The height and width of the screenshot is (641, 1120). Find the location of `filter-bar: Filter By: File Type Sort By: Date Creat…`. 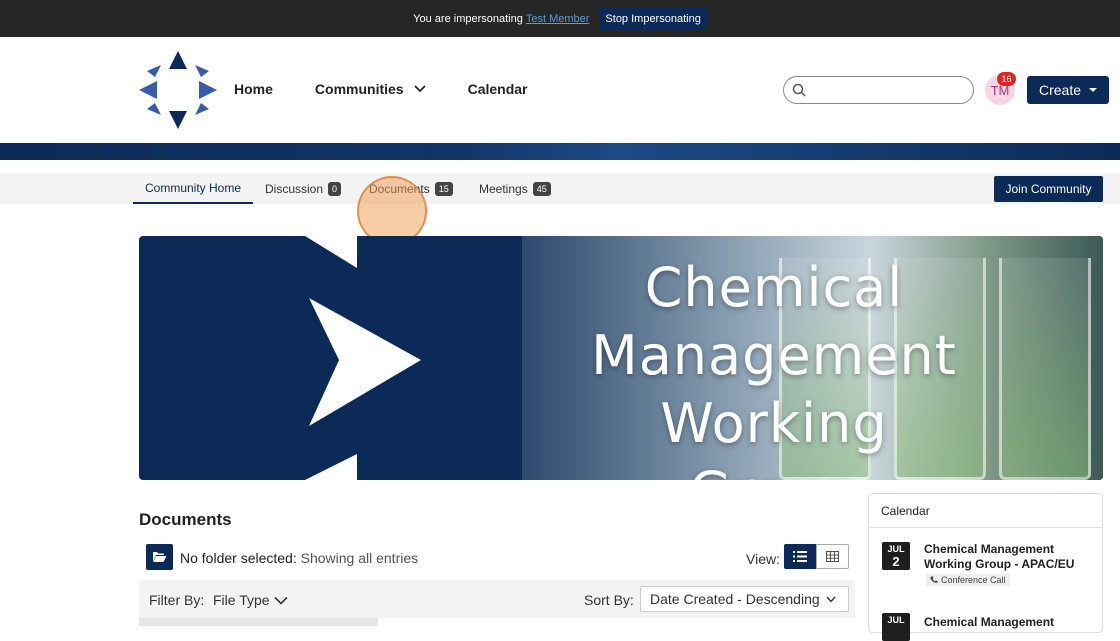

filter-bar: Filter By: File Type Sort By: Date Creat… is located at coordinates (497, 599).